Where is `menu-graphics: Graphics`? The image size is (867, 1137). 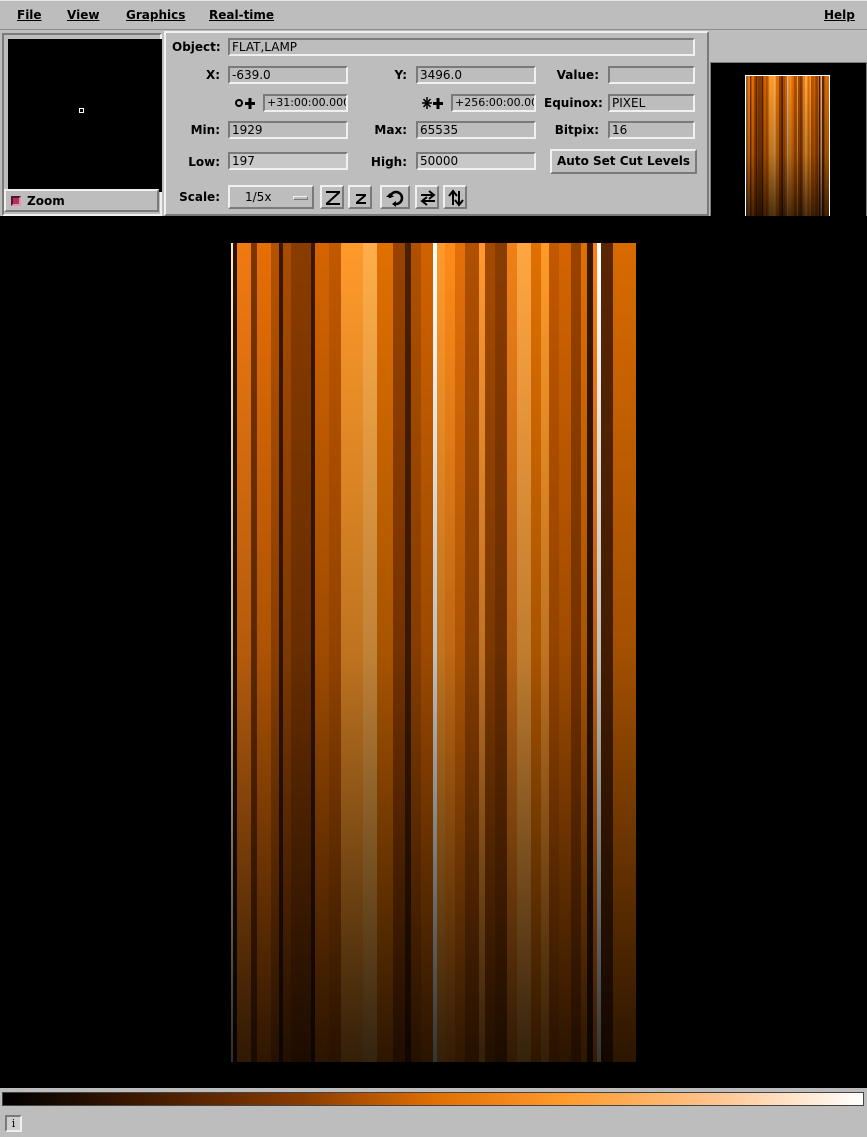 menu-graphics: Graphics is located at coordinates (155, 15).